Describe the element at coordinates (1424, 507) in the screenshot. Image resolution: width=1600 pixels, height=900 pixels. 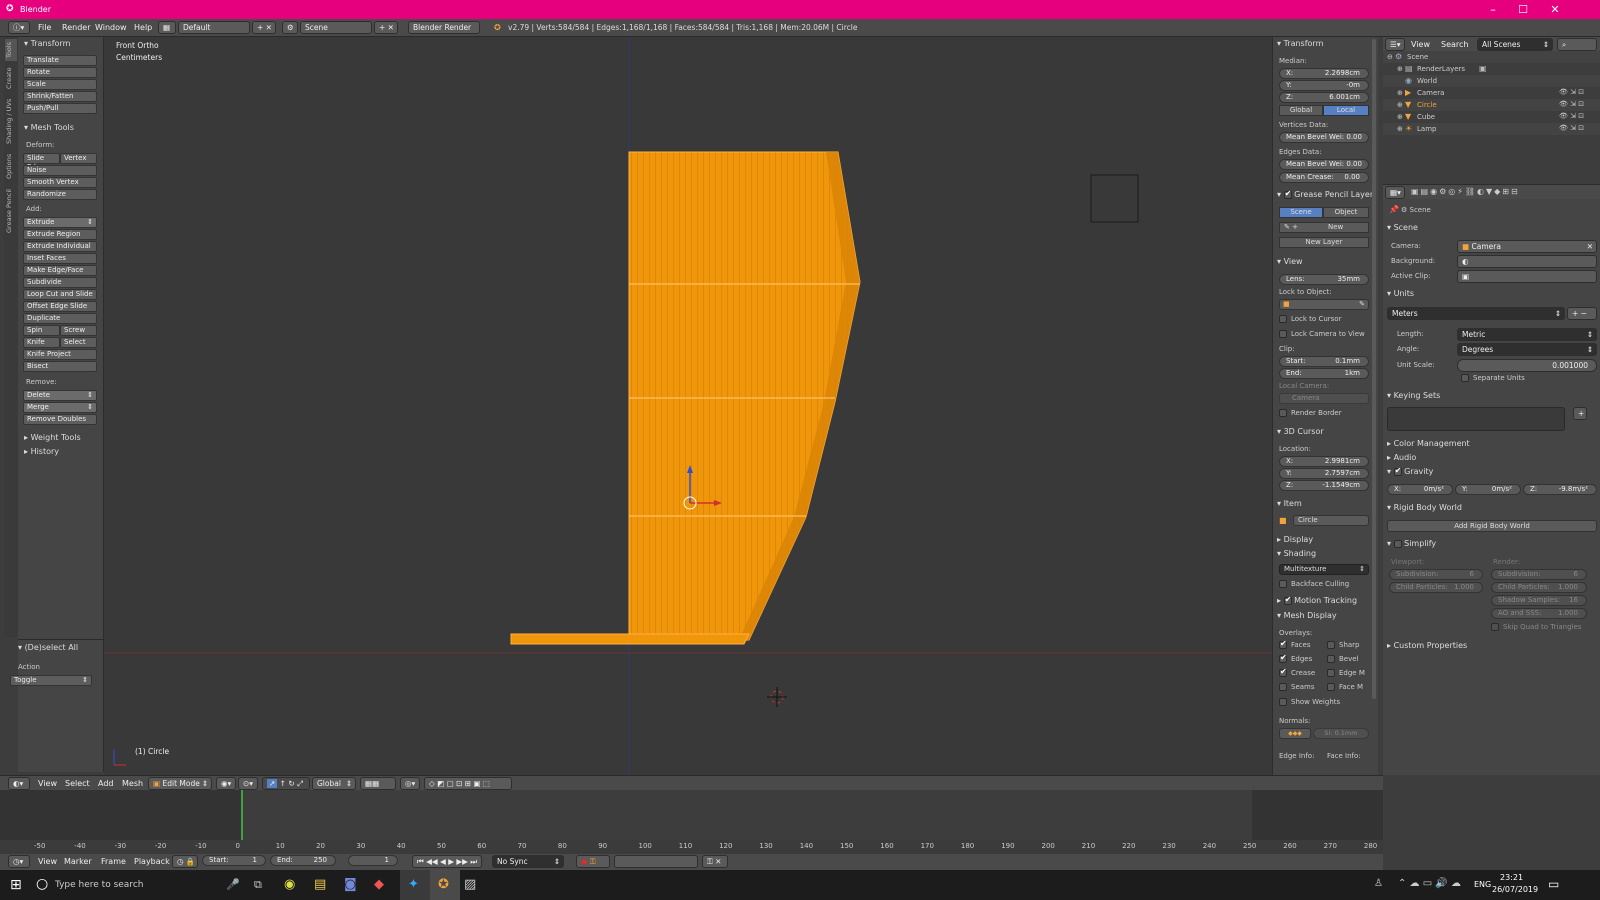
I see `rigid-body-world-header: ▾ Rigid Body World` at that location.